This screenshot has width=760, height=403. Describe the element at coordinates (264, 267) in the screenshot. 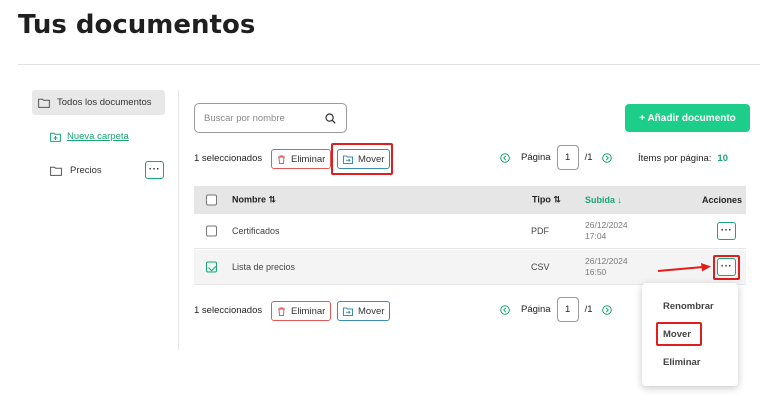

I see `row-name: Lista de precios` at that location.